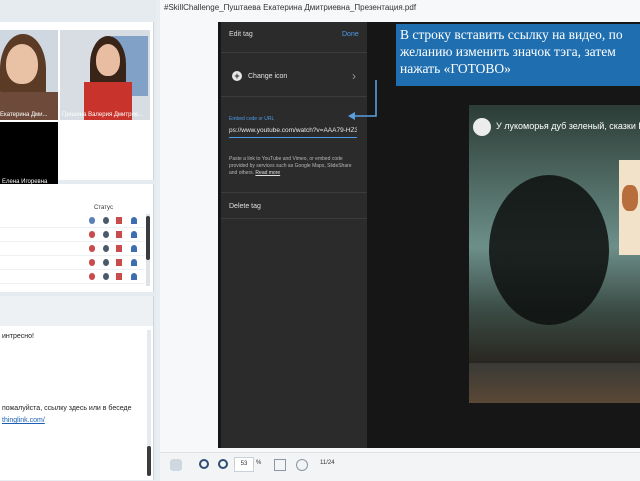 This screenshot has height=481, width=640. What do you see at coordinates (252, 119) in the screenshot?
I see `embed-label: Embed code or URL` at bounding box center [252, 119].